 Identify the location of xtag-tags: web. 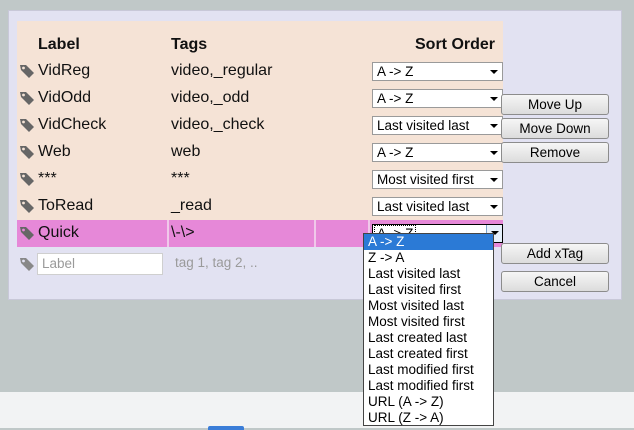
(185, 152).